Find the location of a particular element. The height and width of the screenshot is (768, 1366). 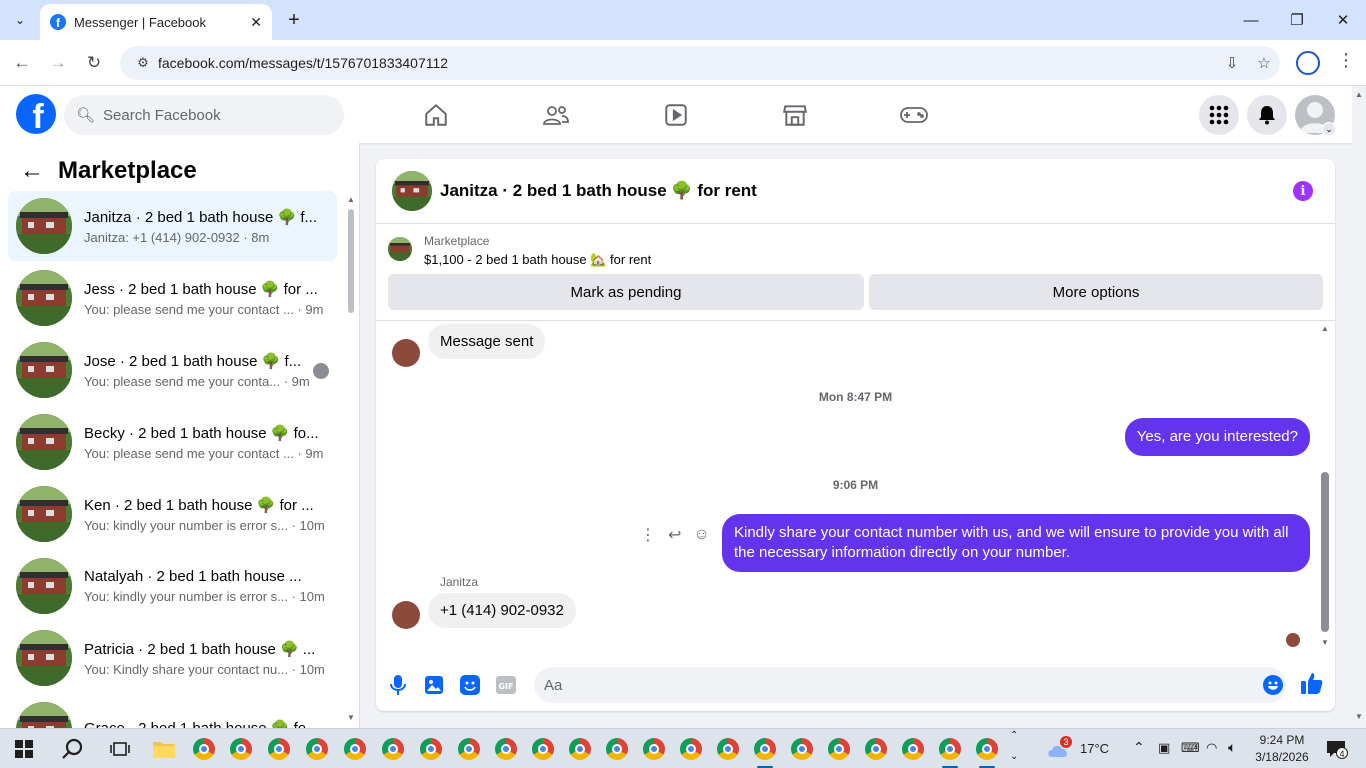

minimize-icon: — is located at coordinates (1251, 20).